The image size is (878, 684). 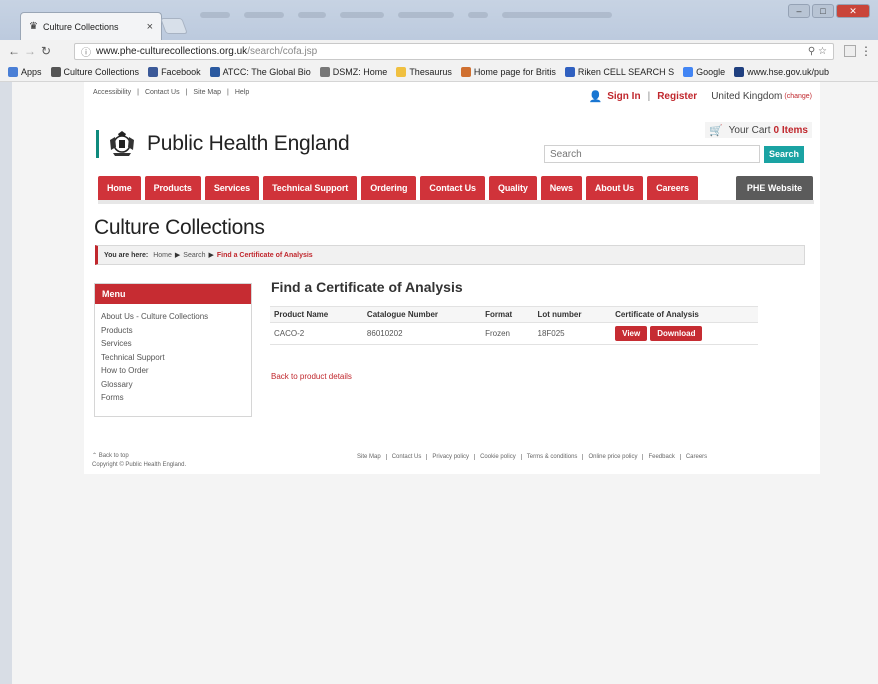 I want to click on browser-titlebar: ♛ Culture Collections × – □ ✕, so click(x=439, y=20).